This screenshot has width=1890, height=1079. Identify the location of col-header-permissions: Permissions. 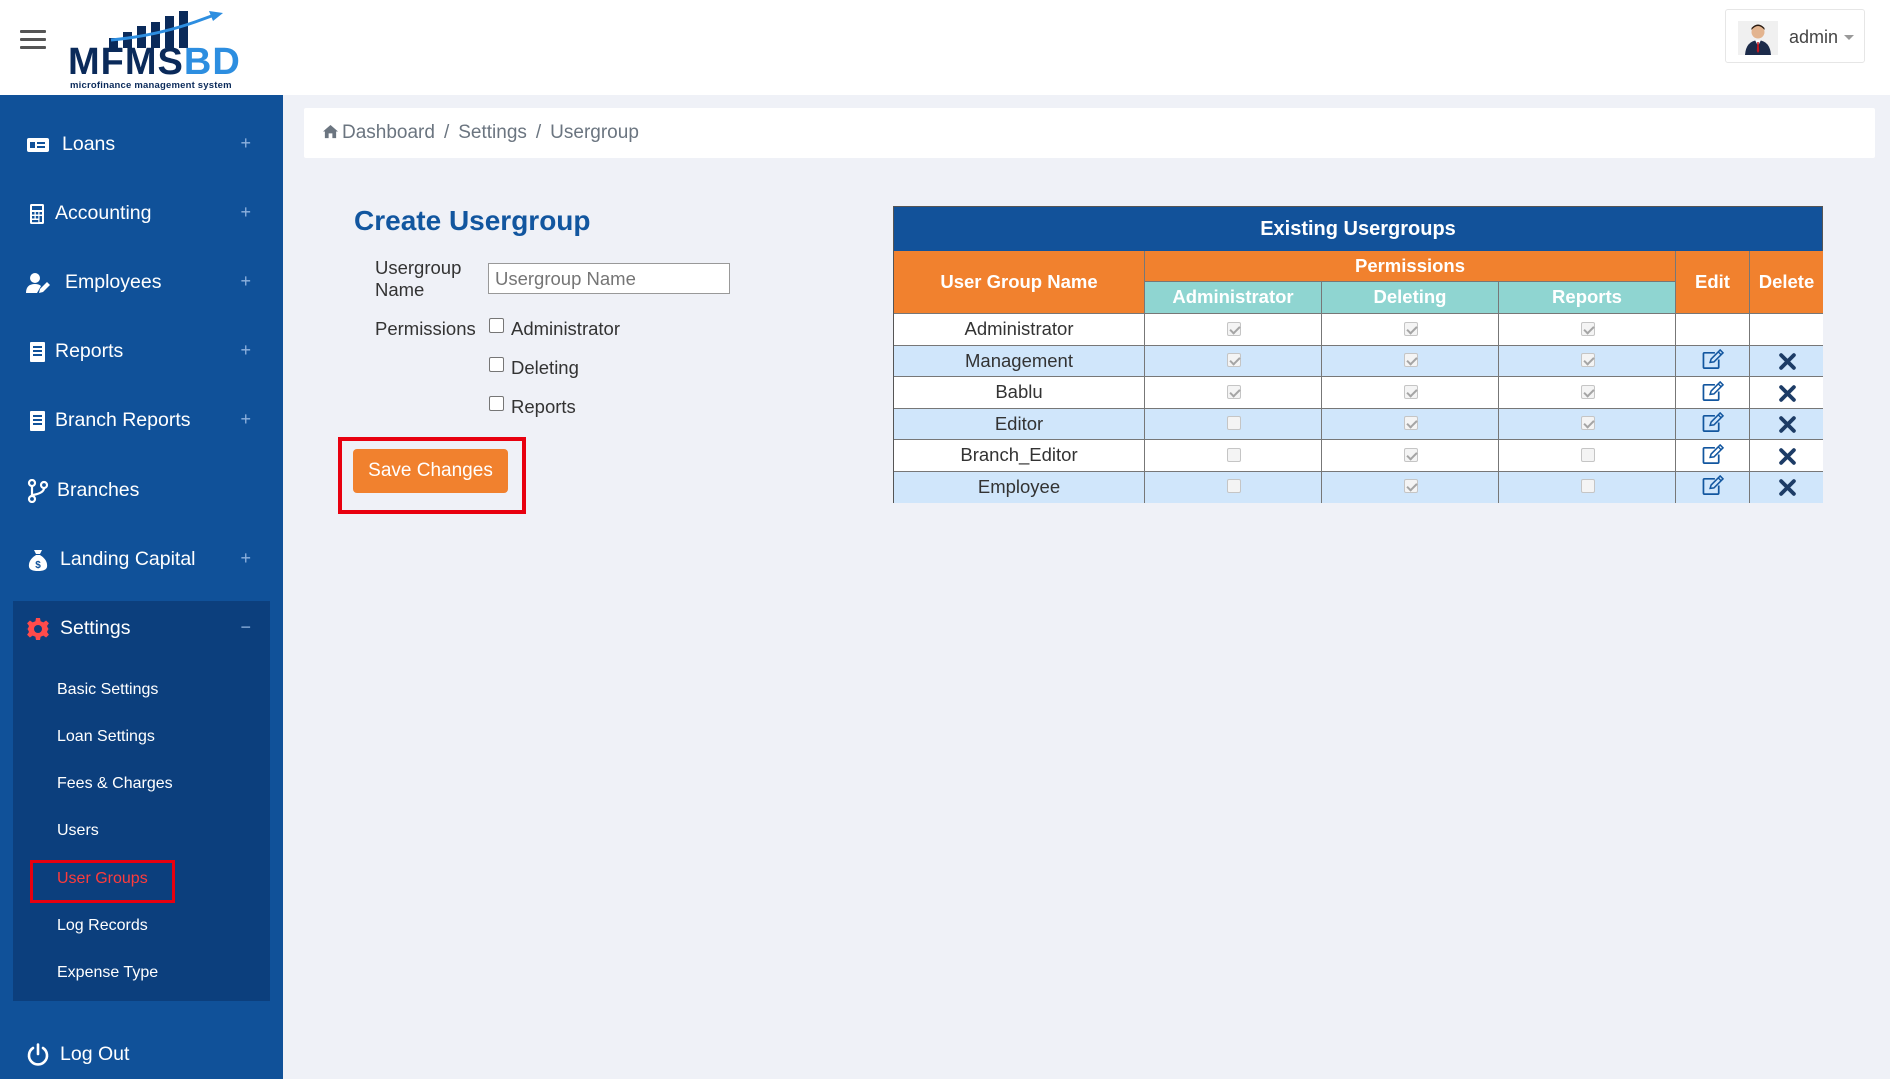
(1410, 266).